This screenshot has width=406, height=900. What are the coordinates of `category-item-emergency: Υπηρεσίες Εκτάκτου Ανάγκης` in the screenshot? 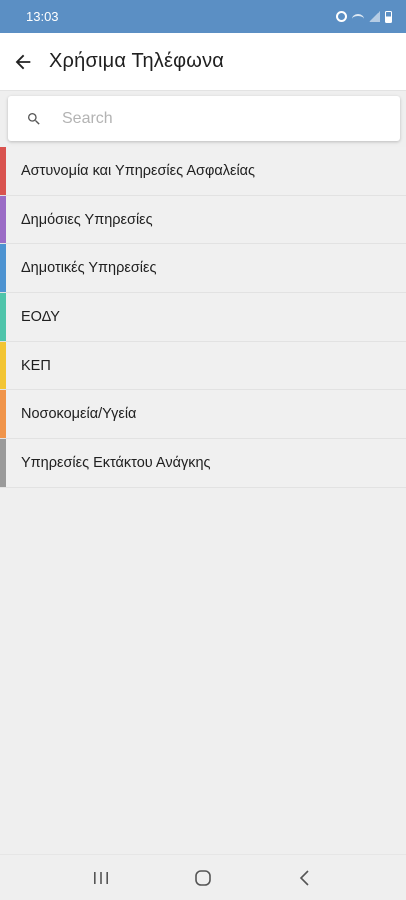 It's located at (203, 463).